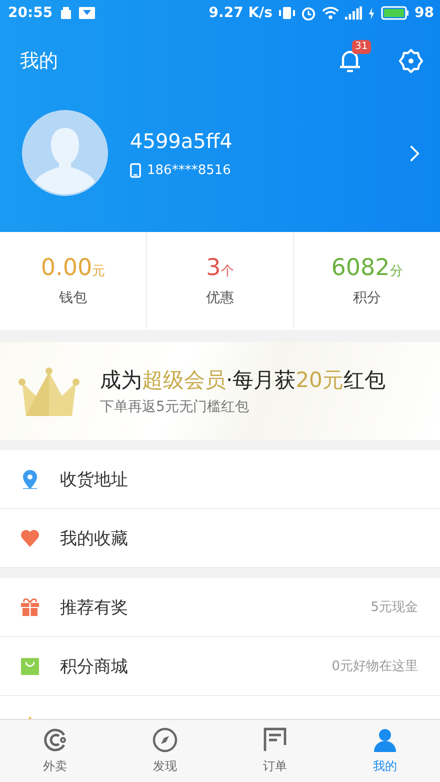 The height and width of the screenshot is (782, 440). What do you see at coordinates (94, 607) in the screenshot?
I see `menu-label: 推荐有奖` at bounding box center [94, 607].